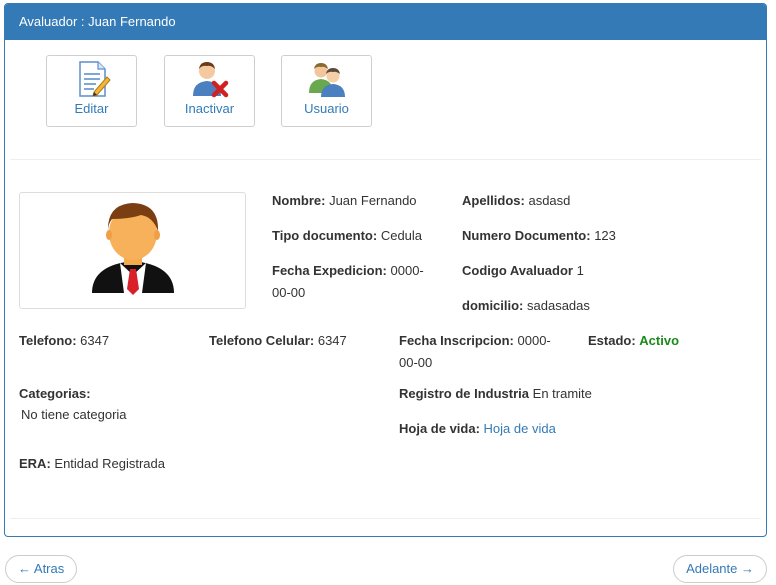 The width and height of the screenshot is (776, 585). I want to click on user-button-label: Usuario, so click(326, 108).